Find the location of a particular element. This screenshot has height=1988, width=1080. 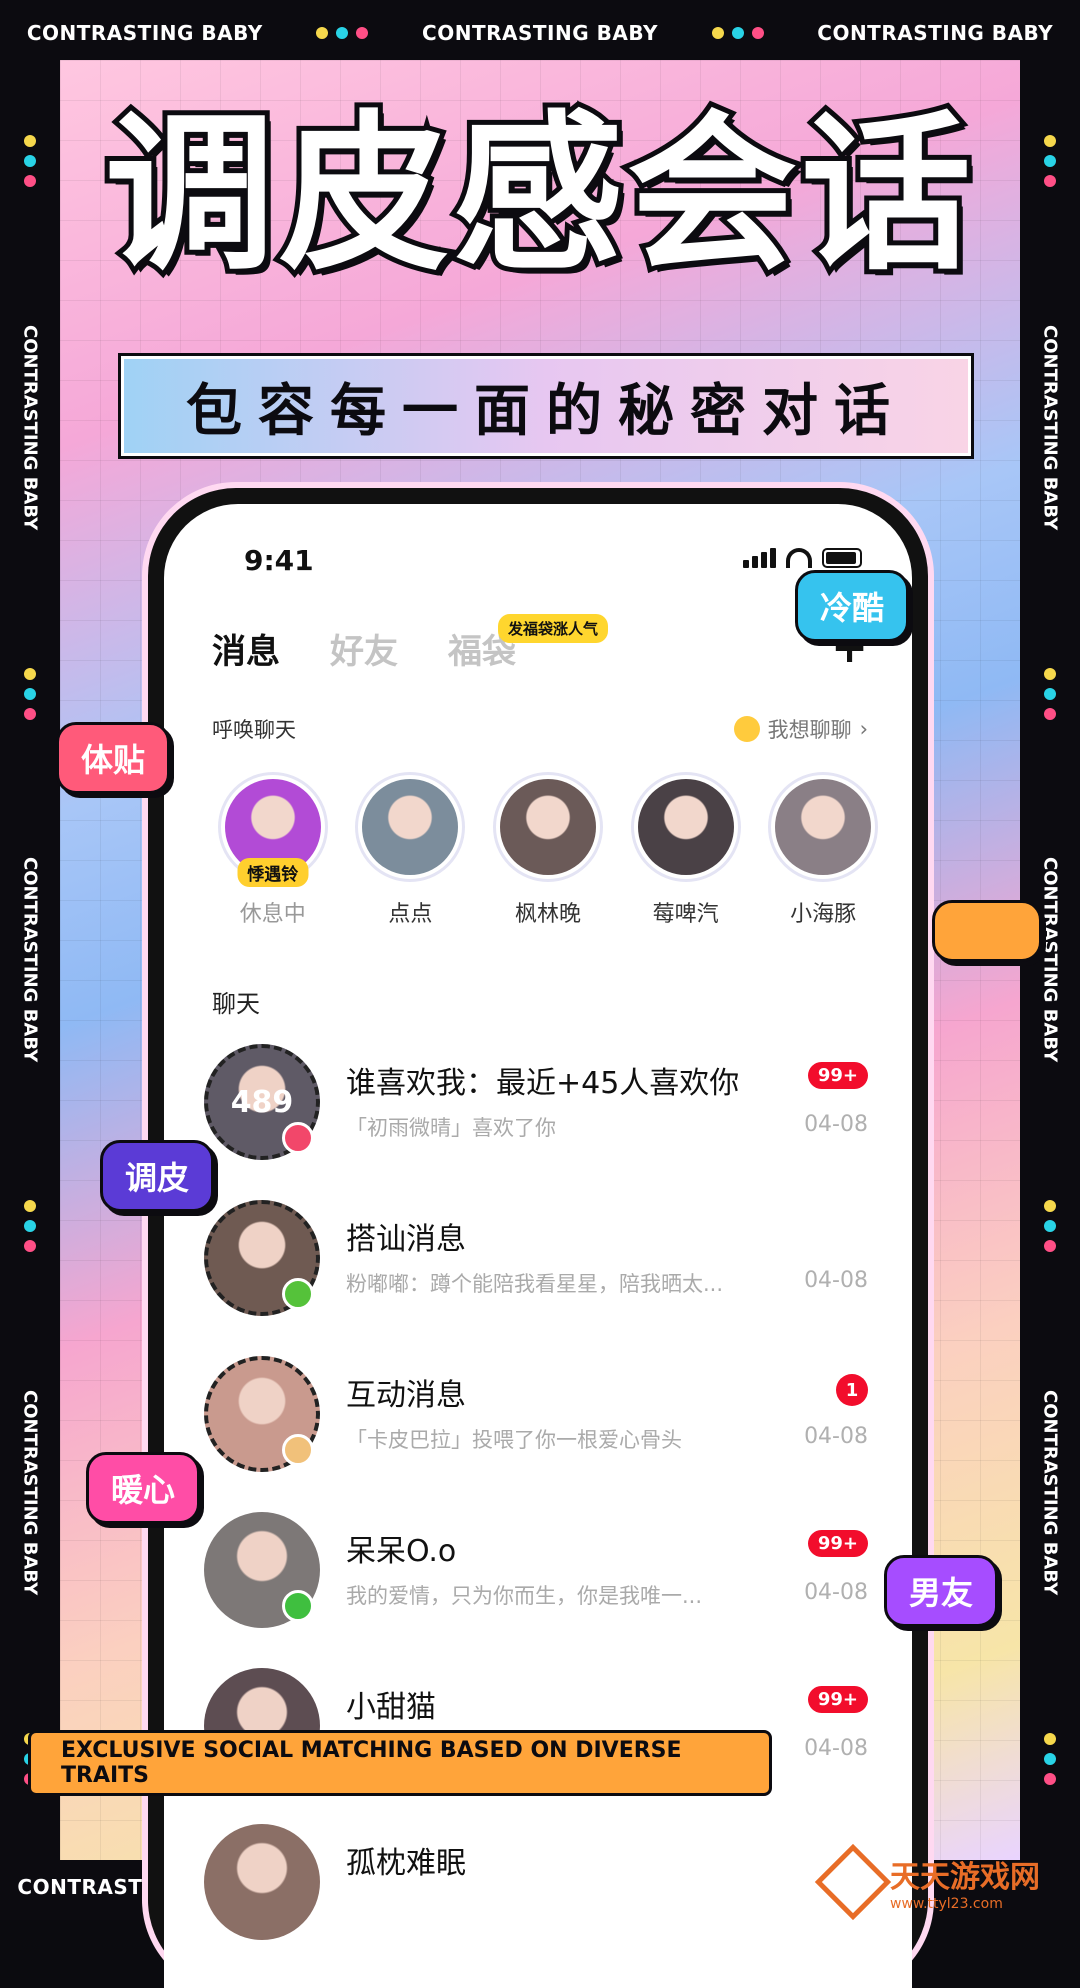

story-name: 莓啤汽 is located at coordinates (685, 914).